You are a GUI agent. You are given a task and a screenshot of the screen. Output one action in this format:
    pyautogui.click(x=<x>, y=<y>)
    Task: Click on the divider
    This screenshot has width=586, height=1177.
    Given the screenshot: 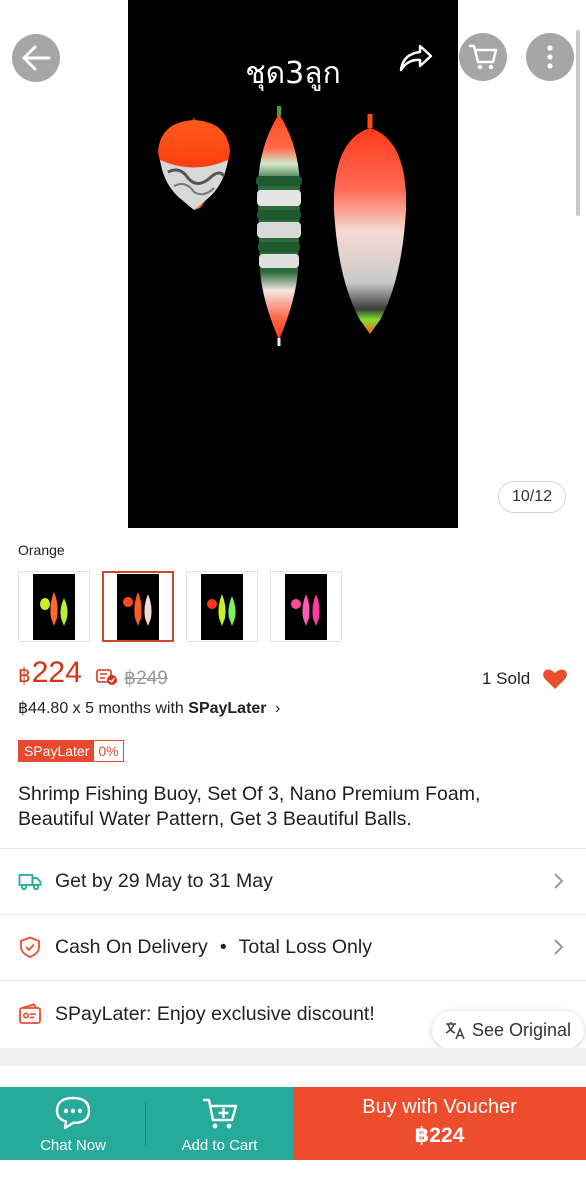 What is the action you would take?
    pyautogui.click(x=293, y=980)
    